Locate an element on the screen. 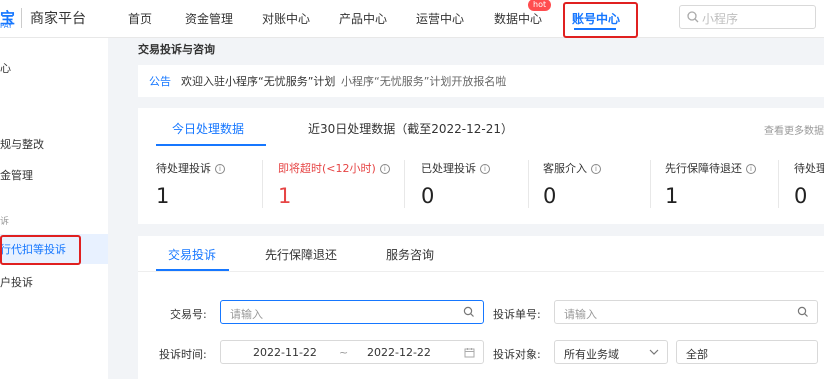 The height and width of the screenshot is (379, 824). sidebar: 心 规与整改 金管理 诉 行代扣等投诉 户投诉 is located at coordinates (54, 208).